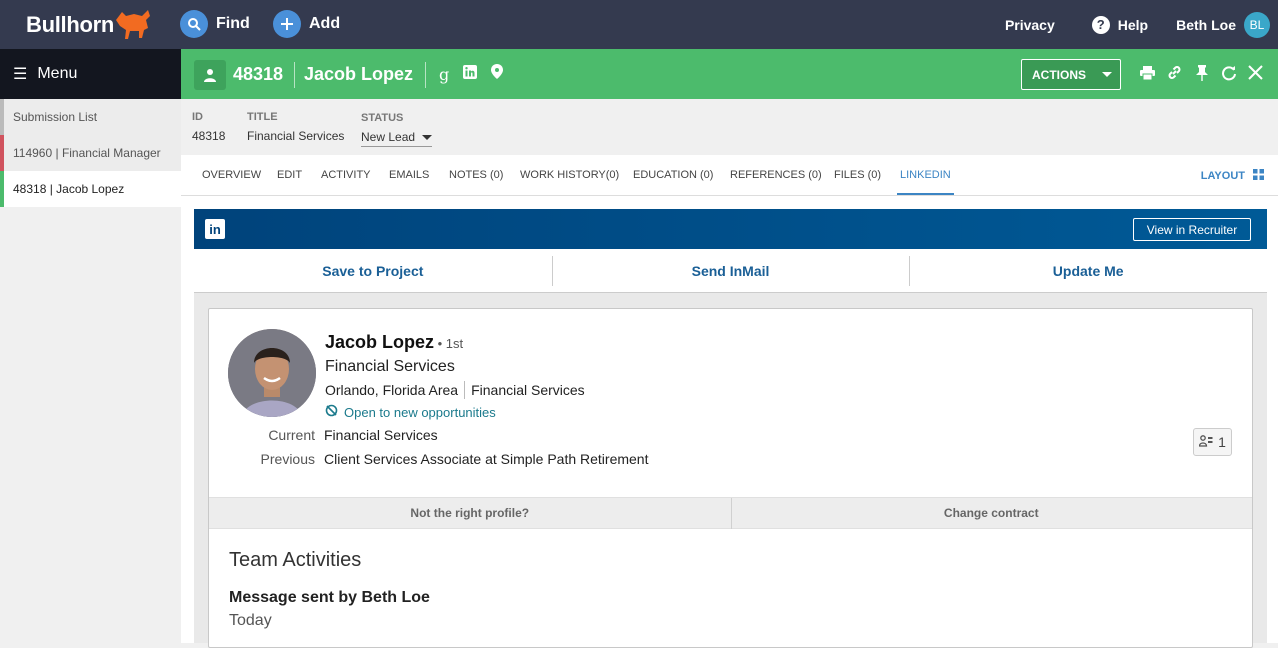 This screenshot has width=1278, height=648. What do you see at coordinates (1088, 270) in the screenshot?
I see `update-me-button: Update Me` at bounding box center [1088, 270].